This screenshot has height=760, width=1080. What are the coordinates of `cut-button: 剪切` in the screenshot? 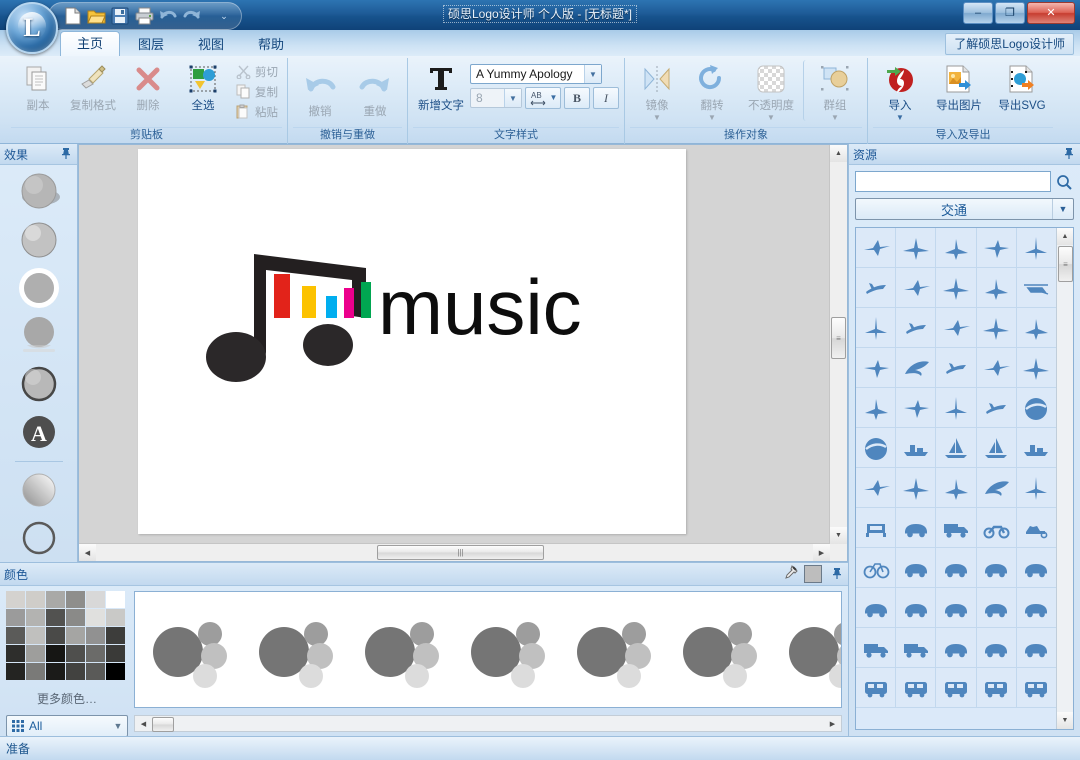 It's located at (256, 71).